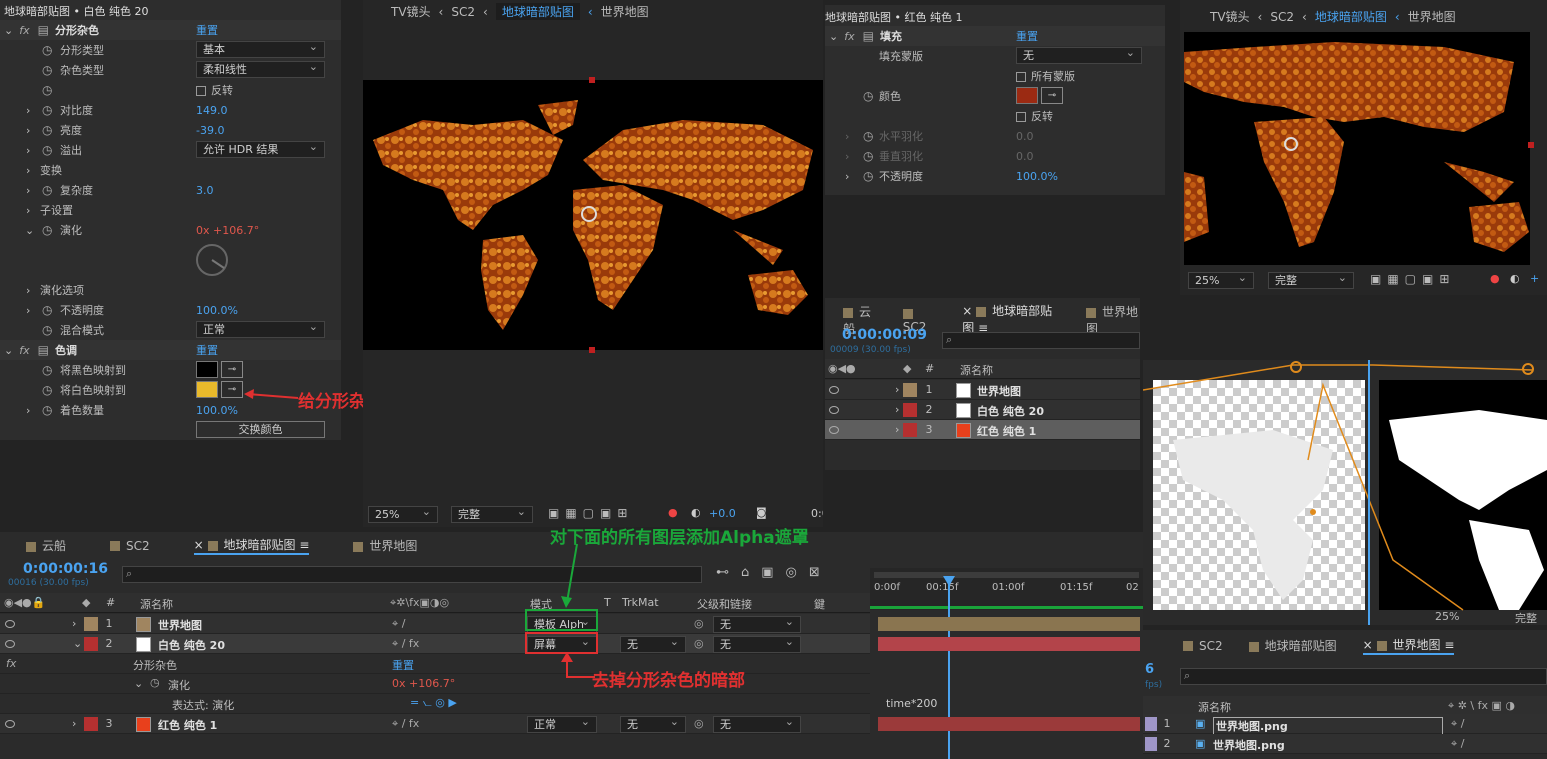 Image resolution: width=1547 pixels, height=759 pixels. I want to click on tl3-tab-world-map: × 世界地图 ≡, so click(1408, 645).